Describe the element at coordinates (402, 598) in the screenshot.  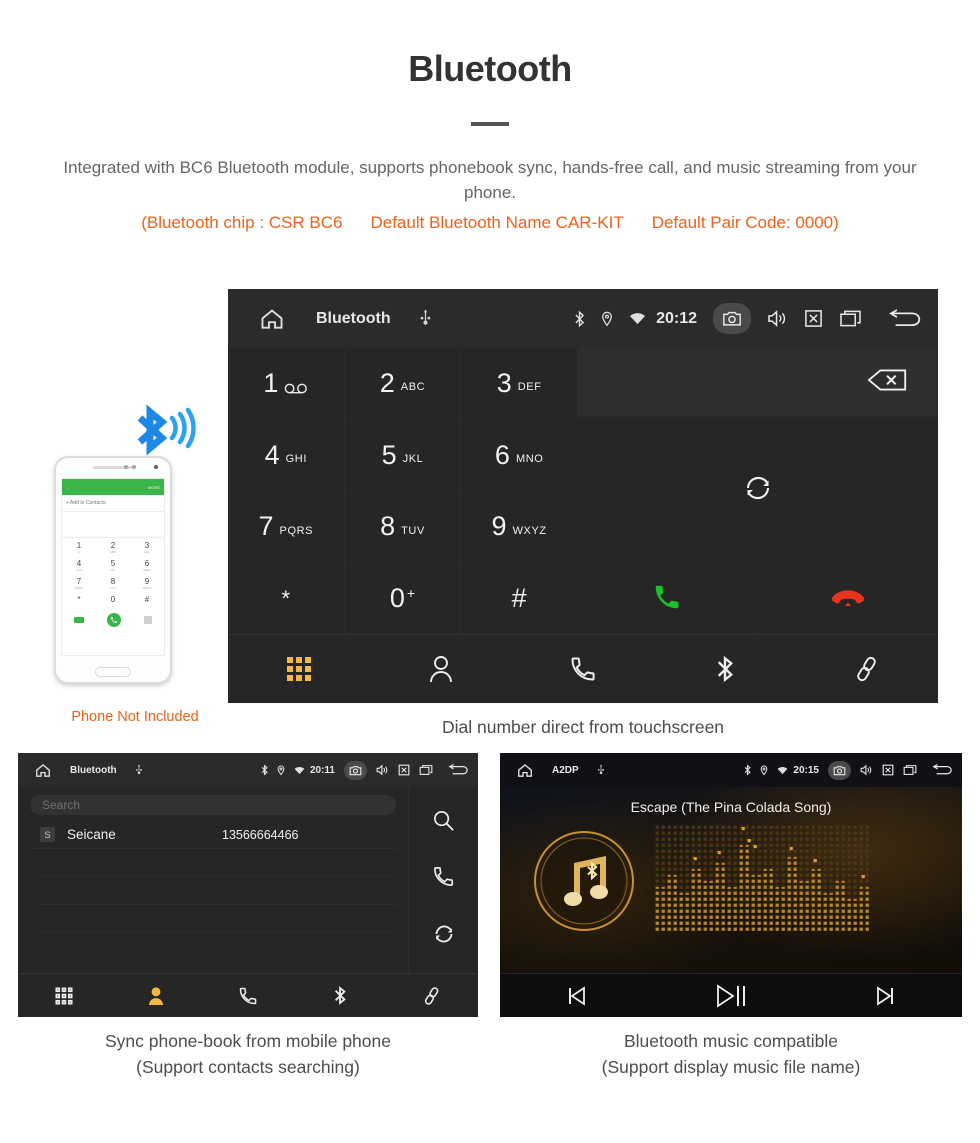
I see `key-0: 0 +` at that location.